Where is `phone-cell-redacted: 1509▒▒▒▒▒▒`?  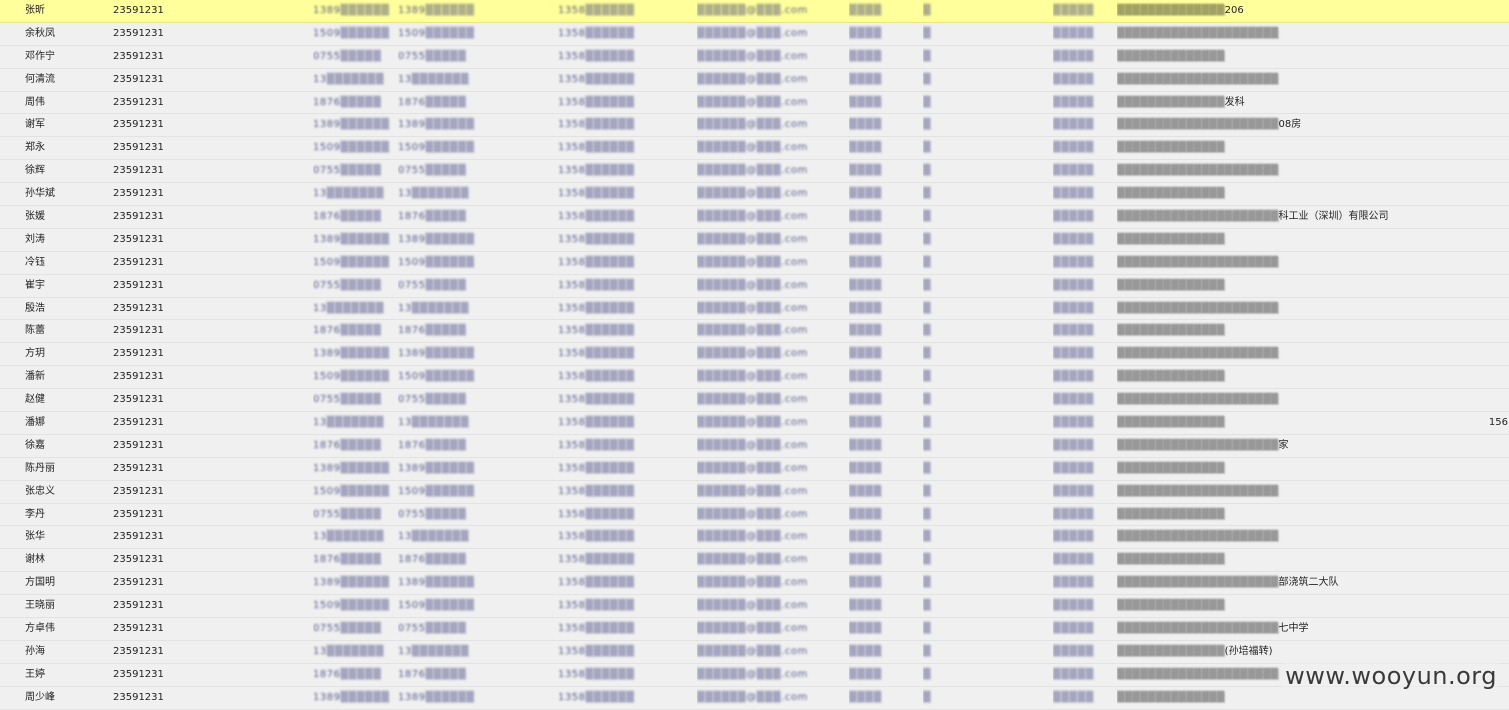 phone-cell-redacted: 1509▒▒▒▒▒▒ is located at coordinates (351, 33).